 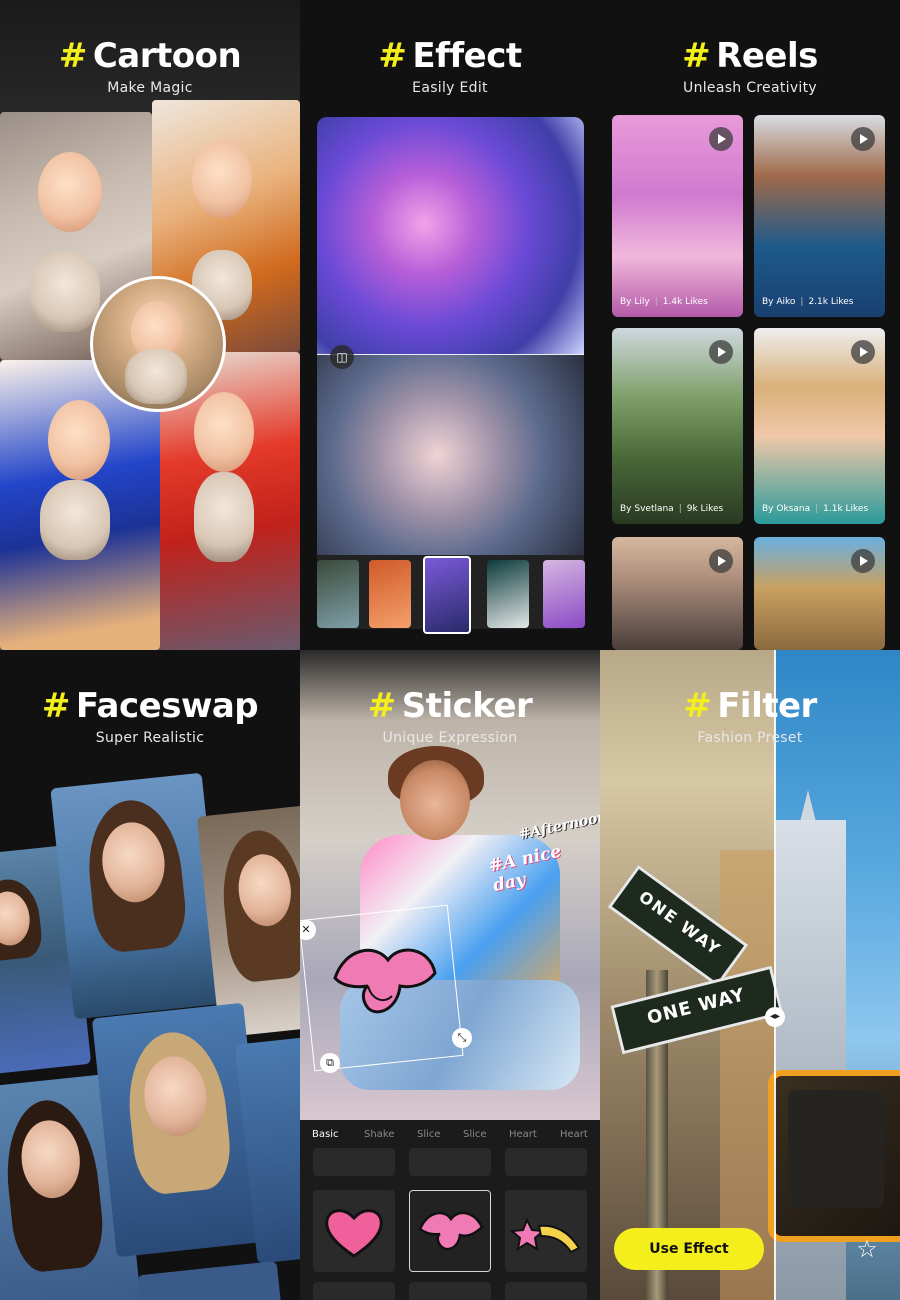 What do you see at coordinates (672, 509) in the screenshot?
I see `reel-meta: By Svetlana | 9k Likes` at bounding box center [672, 509].